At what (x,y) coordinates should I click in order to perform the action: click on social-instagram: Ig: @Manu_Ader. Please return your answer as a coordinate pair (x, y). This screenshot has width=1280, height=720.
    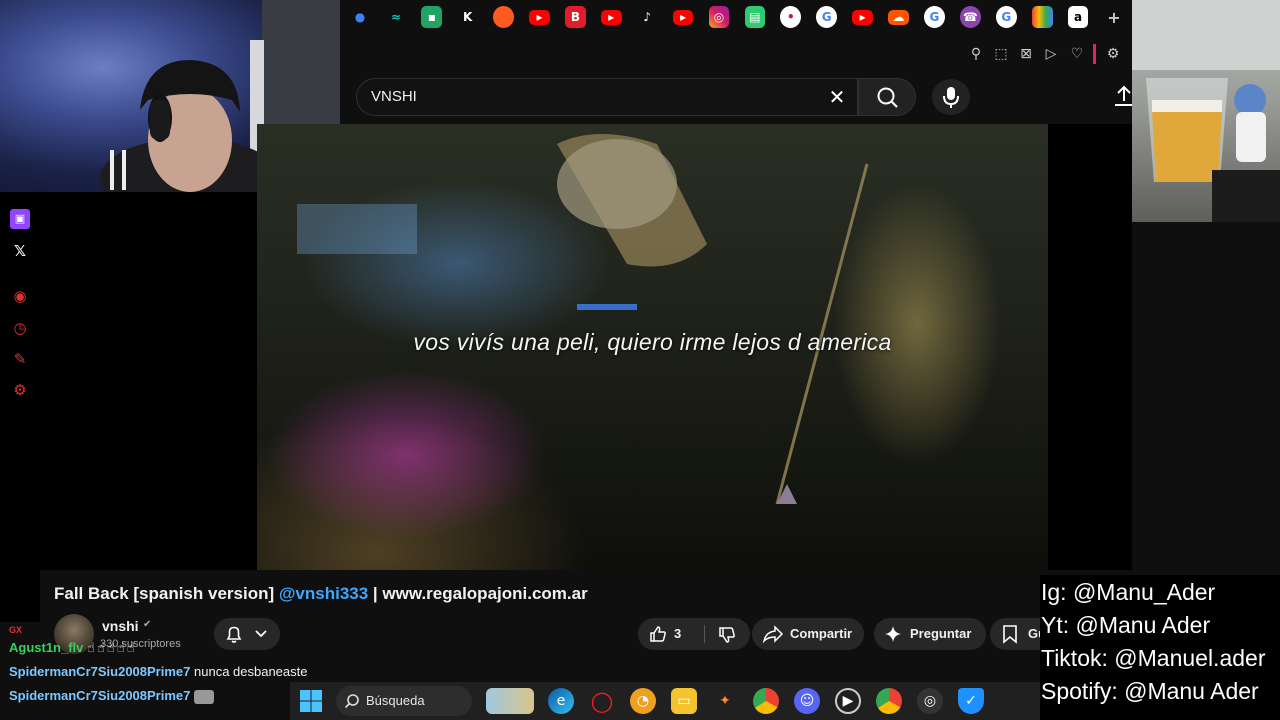
    Looking at the image, I should click on (1128, 592).